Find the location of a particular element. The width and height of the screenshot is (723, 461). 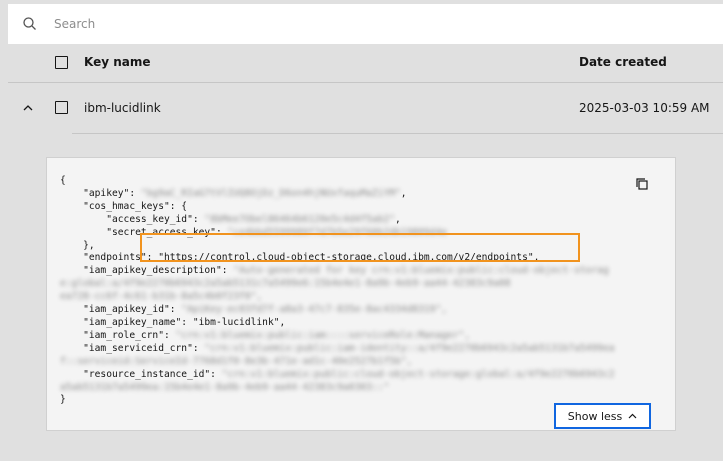

search-bar is located at coordinates (365, 24).